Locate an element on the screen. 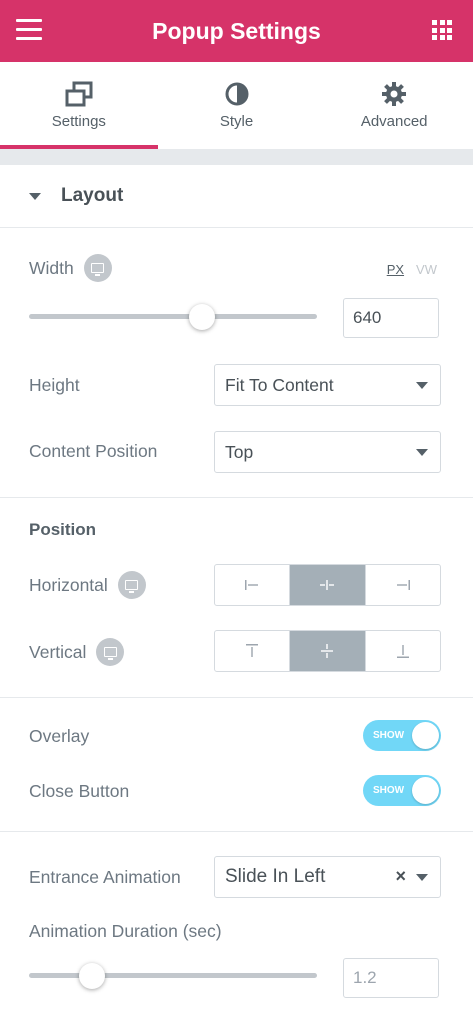 Image resolution: width=473 pixels, height=1024 pixels. horizontal-choices is located at coordinates (327, 585).